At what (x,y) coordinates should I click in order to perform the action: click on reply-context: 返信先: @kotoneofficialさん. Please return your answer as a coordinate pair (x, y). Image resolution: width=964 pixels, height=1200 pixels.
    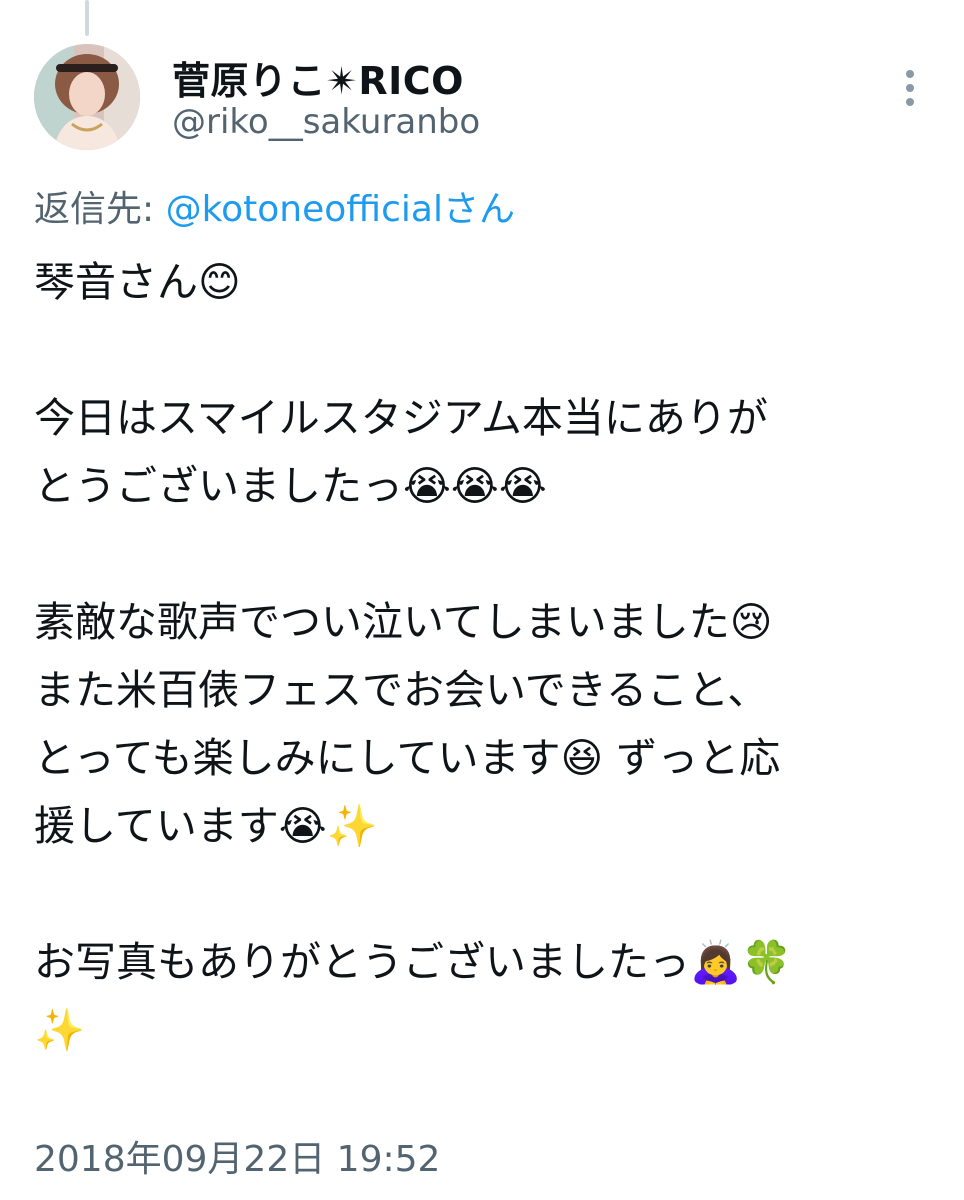
    Looking at the image, I should click on (274, 206).